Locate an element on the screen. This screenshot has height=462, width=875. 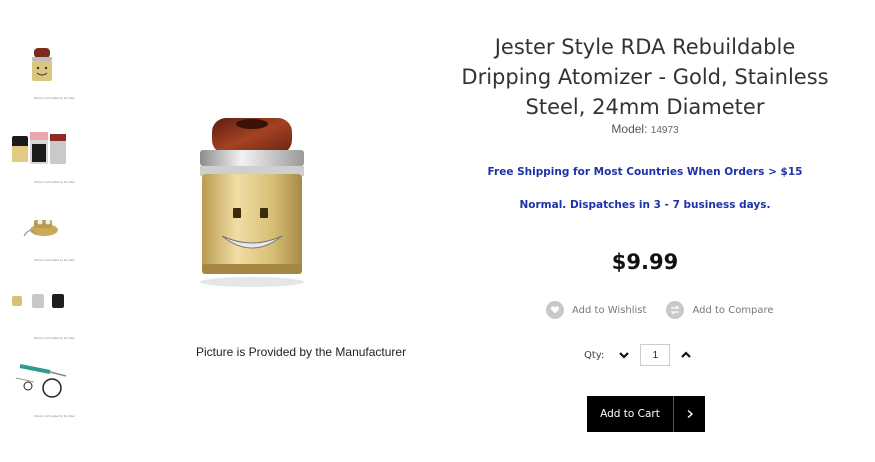
decrease-quantity-button is located at coordinates (624, 355).